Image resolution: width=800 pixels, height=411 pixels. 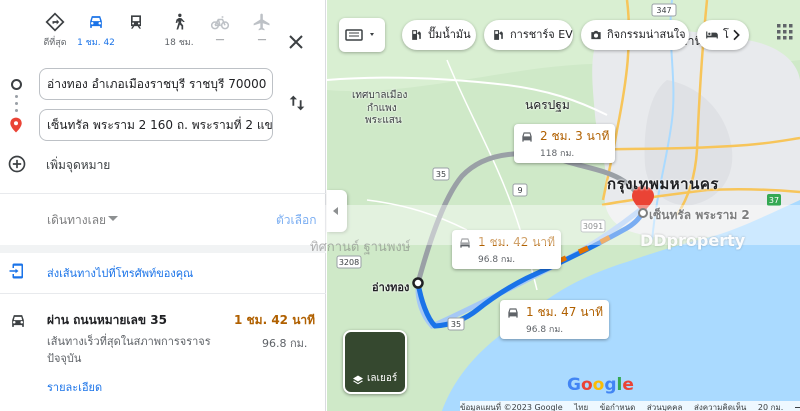 What do you see at coordinates (391, 287) in the screenshot?
I see `origin-label: อ่างทอง` at bounding box center [391, 287].